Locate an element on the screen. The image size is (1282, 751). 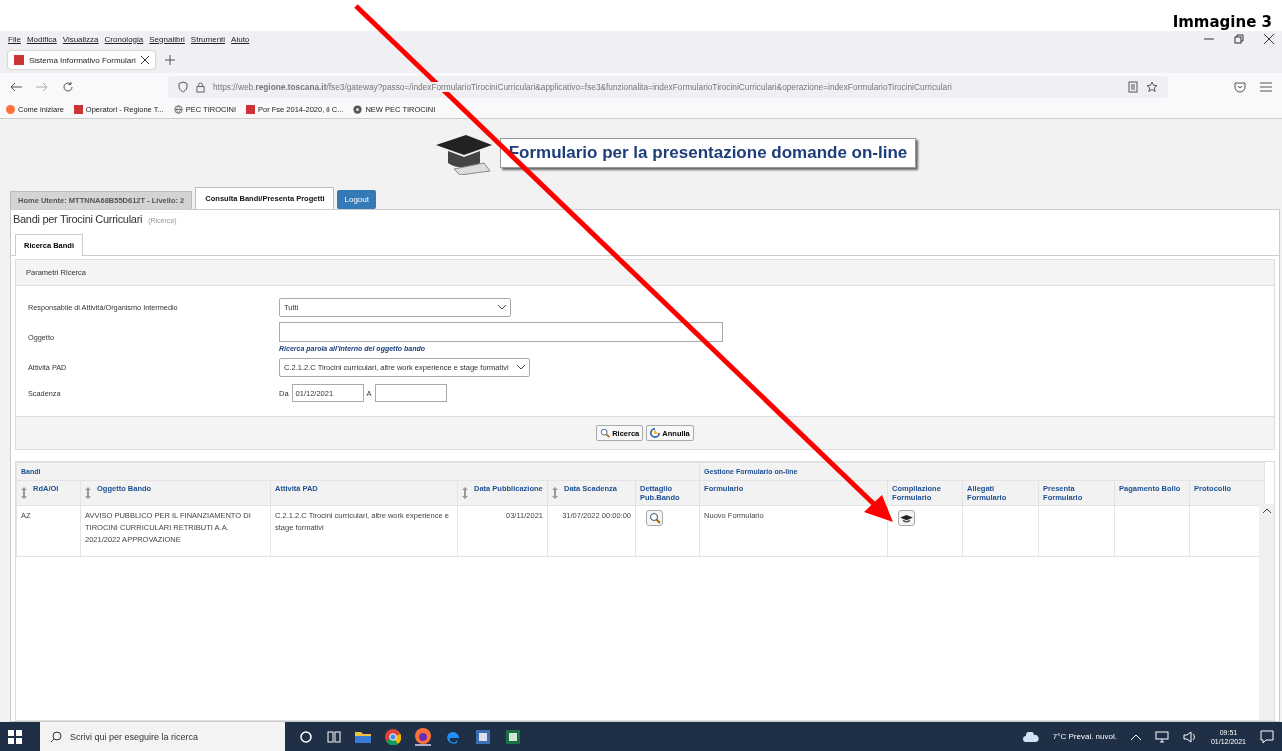
banner-title: Formulario per la presentazione domande on-line is located at coordinates (708, 153).